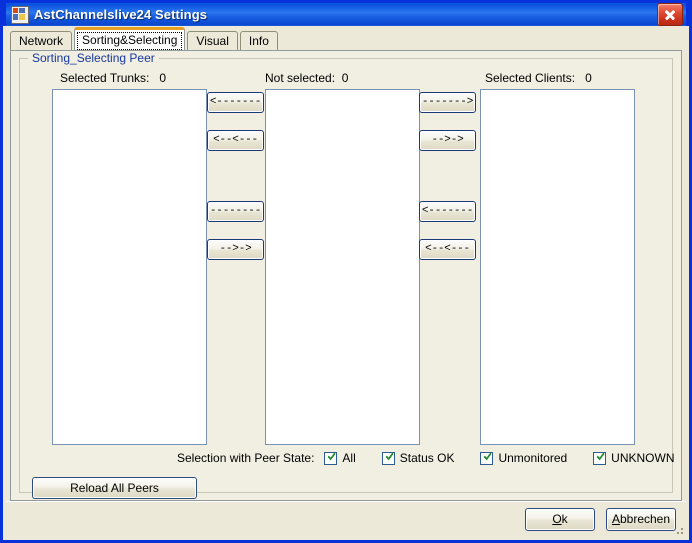 The height and width of the screenshot is (543, 692). Describe the element at coordinates (615, 519) in the screenshot. I see `cancel-button-accel: A` at that location.